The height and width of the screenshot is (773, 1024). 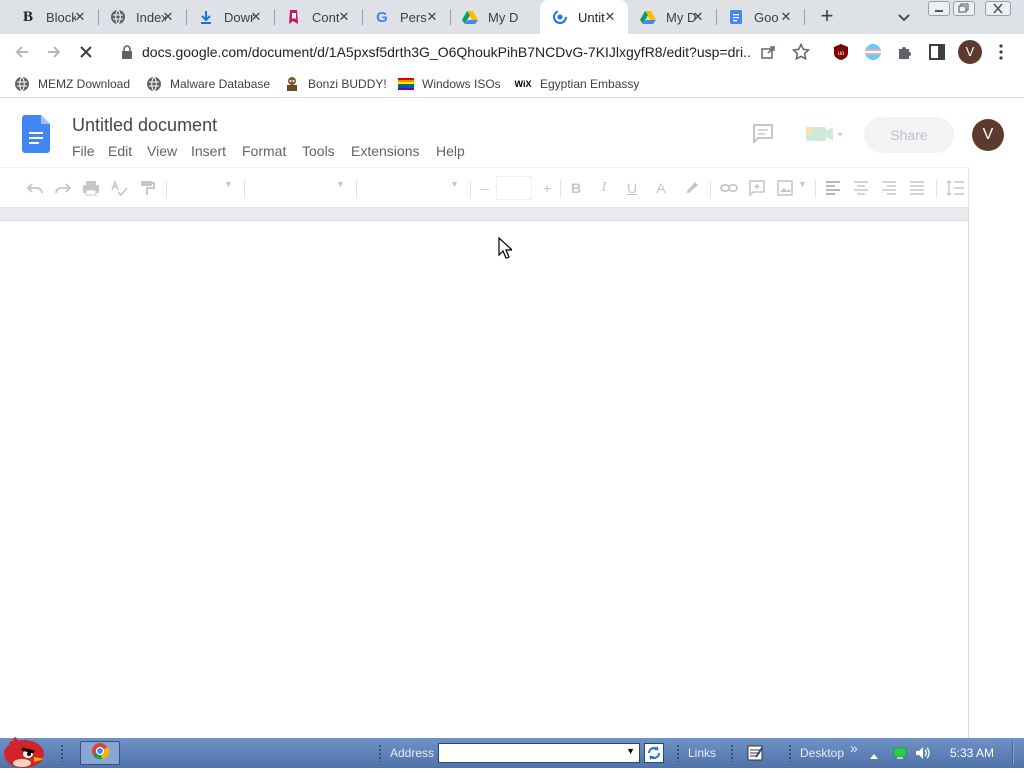 I want to click on extensions-puzzle-icon, so click(x=905, y=54).